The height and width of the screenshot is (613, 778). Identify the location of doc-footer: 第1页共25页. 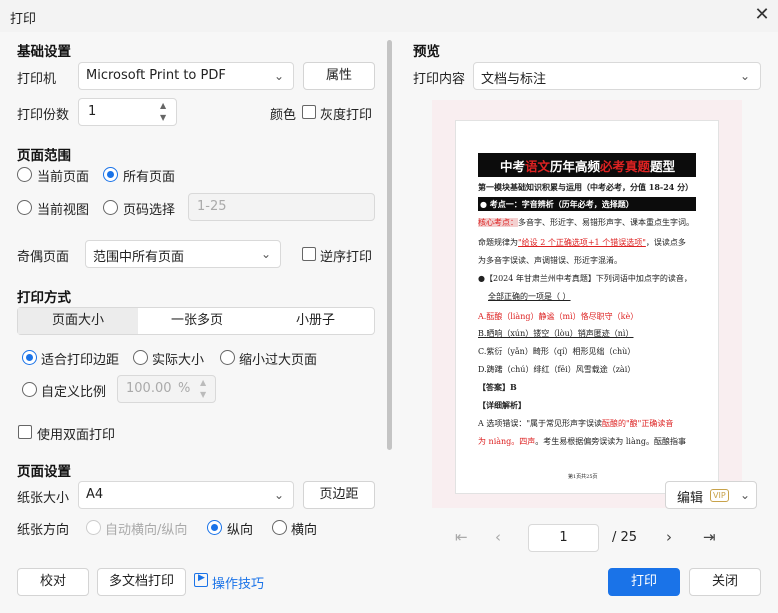
(583, 477).